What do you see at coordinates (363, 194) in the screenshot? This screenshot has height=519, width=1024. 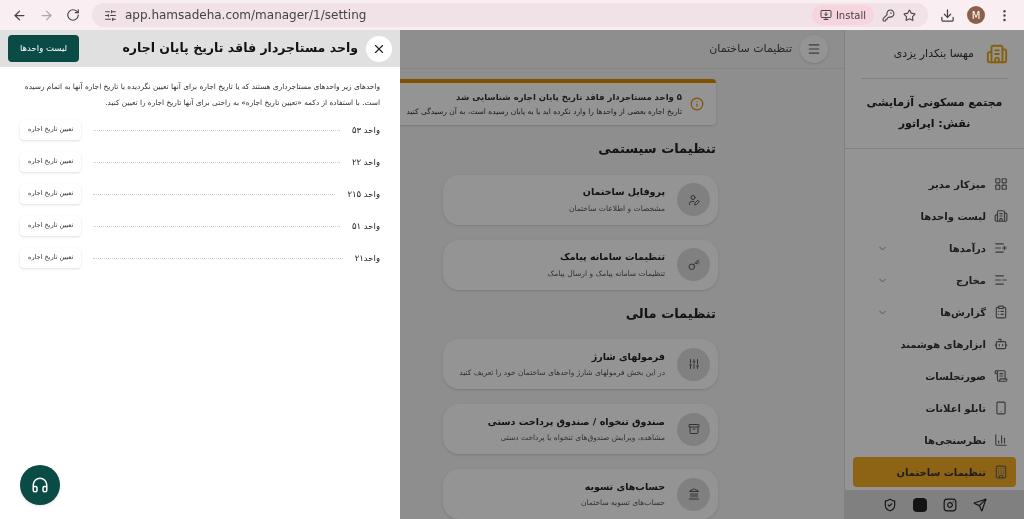 I see `unit-name: واحد ۲۱۵` at bounding box center [363, 194].